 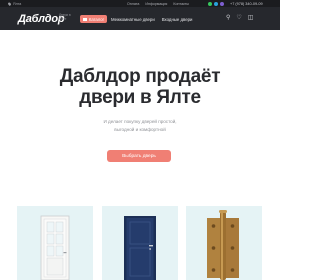 What do you see at coordinates (55, 247) in the screenshot?
I see `white-interior-door-image` at bounding box center [55, 247].